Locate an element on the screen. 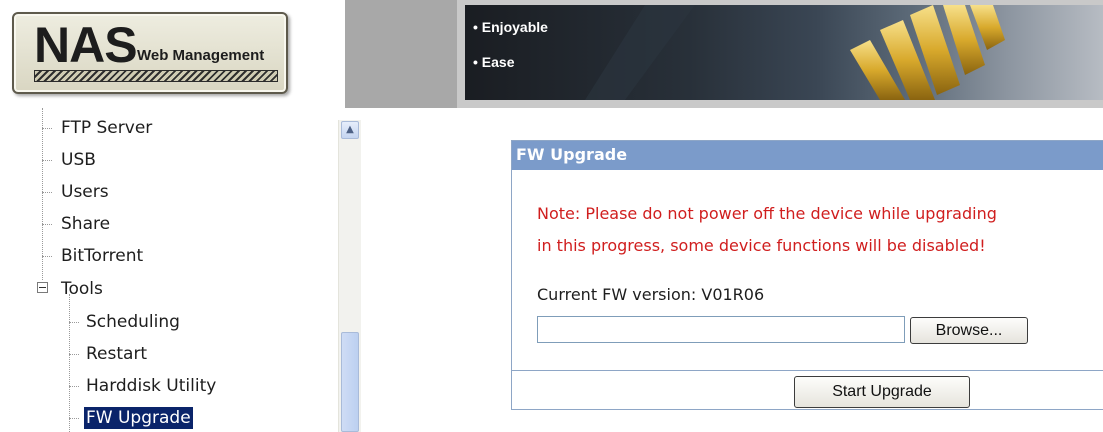  banner-image: • Enjoyable • Ease is located at coordinates (784, 52).